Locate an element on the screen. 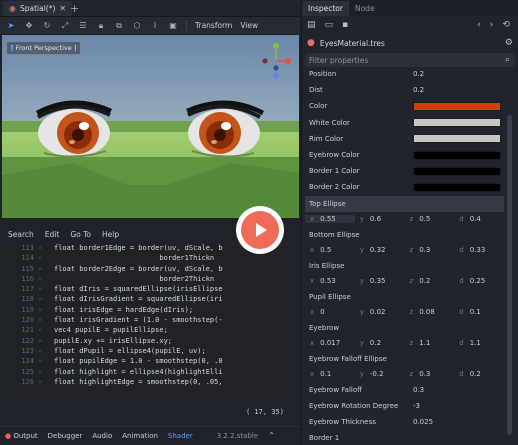 Image resolution: width=518 pixels, height=445 pixels. vector-component-z: z 1.1 is located at coordinates (430, 343).